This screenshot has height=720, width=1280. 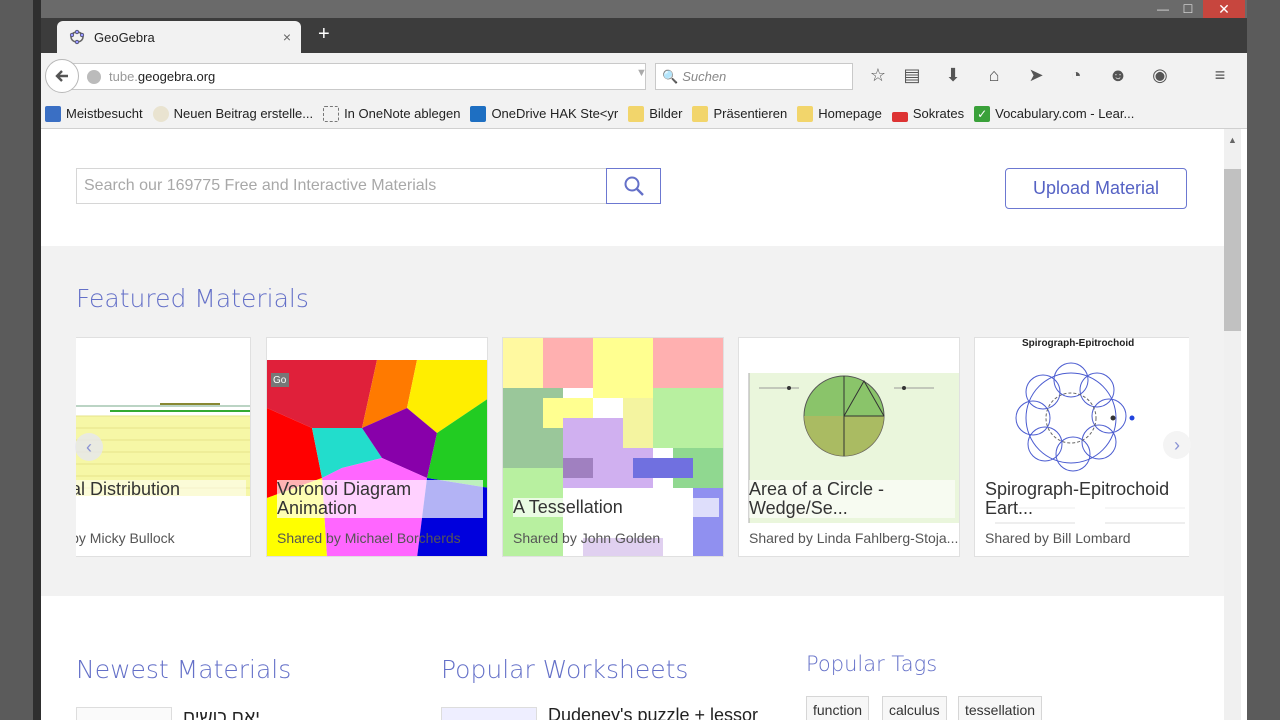 I want to click on home-icon: ⌂, so click(x=994, y=75).